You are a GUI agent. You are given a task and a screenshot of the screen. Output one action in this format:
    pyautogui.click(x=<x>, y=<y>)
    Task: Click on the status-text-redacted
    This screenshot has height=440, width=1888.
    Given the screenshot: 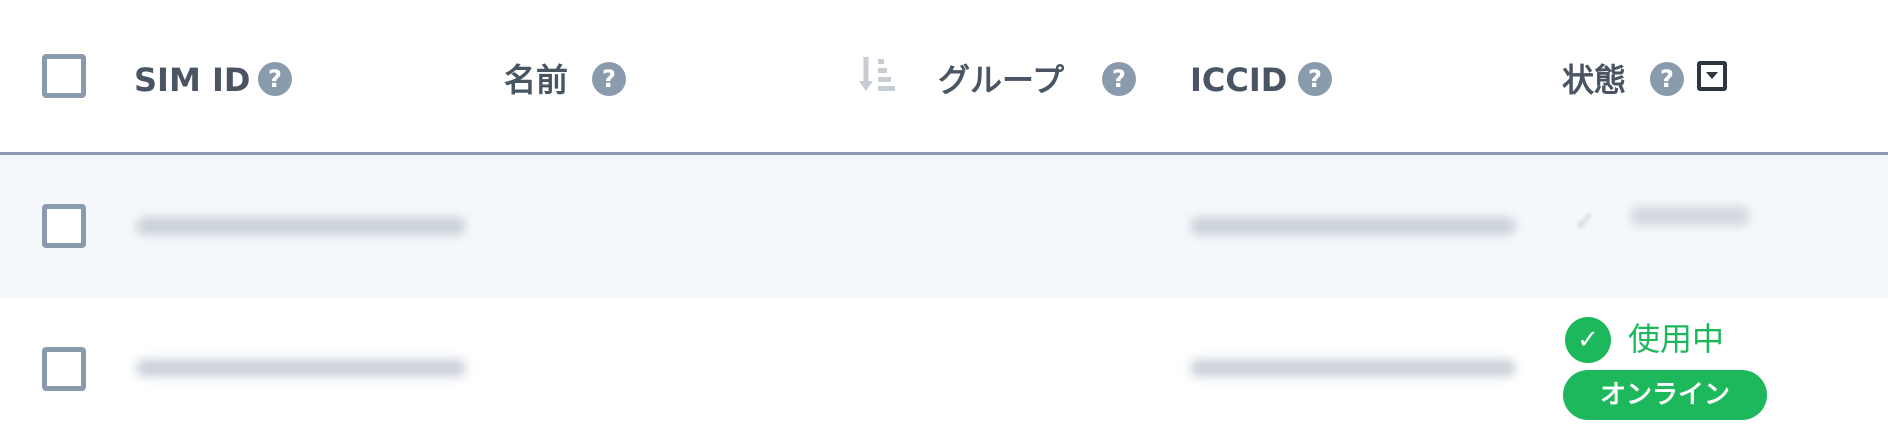 What is the action you would take?
    pyautogui.click(x=1690, y=216)
    